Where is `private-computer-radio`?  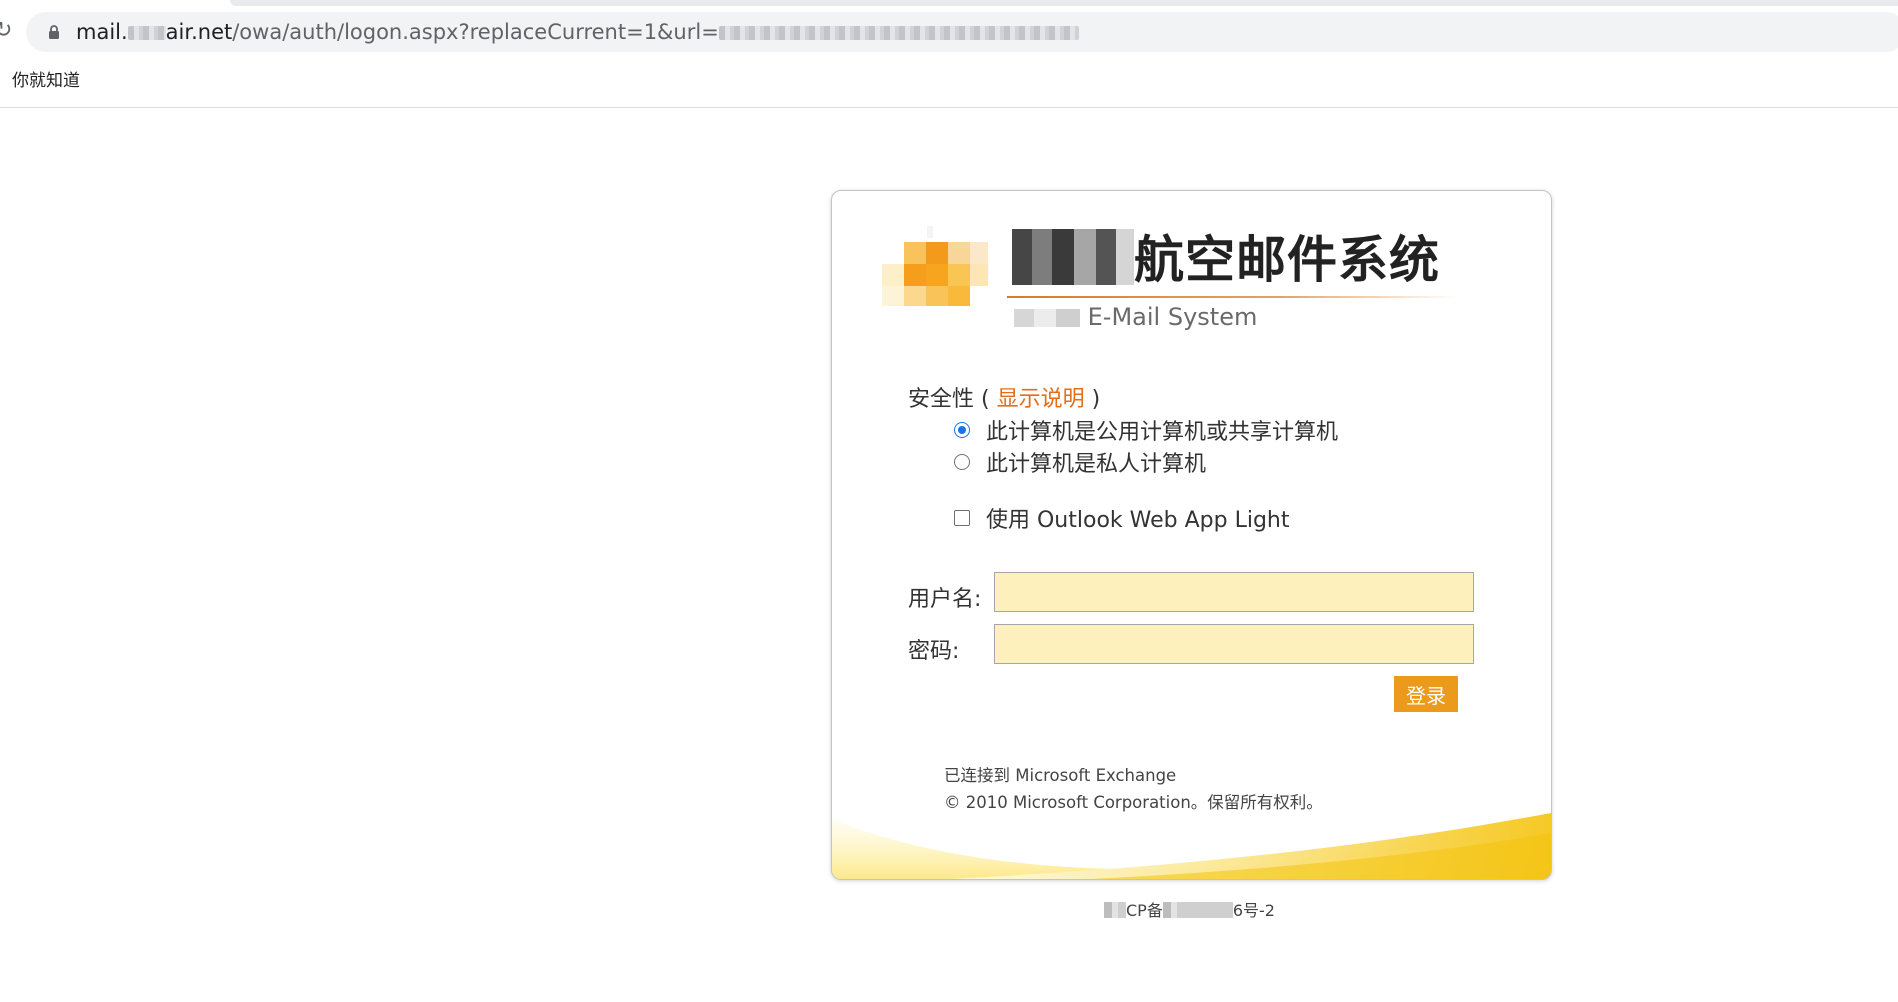
private-computer-radio is located at coordinates (962, 462).